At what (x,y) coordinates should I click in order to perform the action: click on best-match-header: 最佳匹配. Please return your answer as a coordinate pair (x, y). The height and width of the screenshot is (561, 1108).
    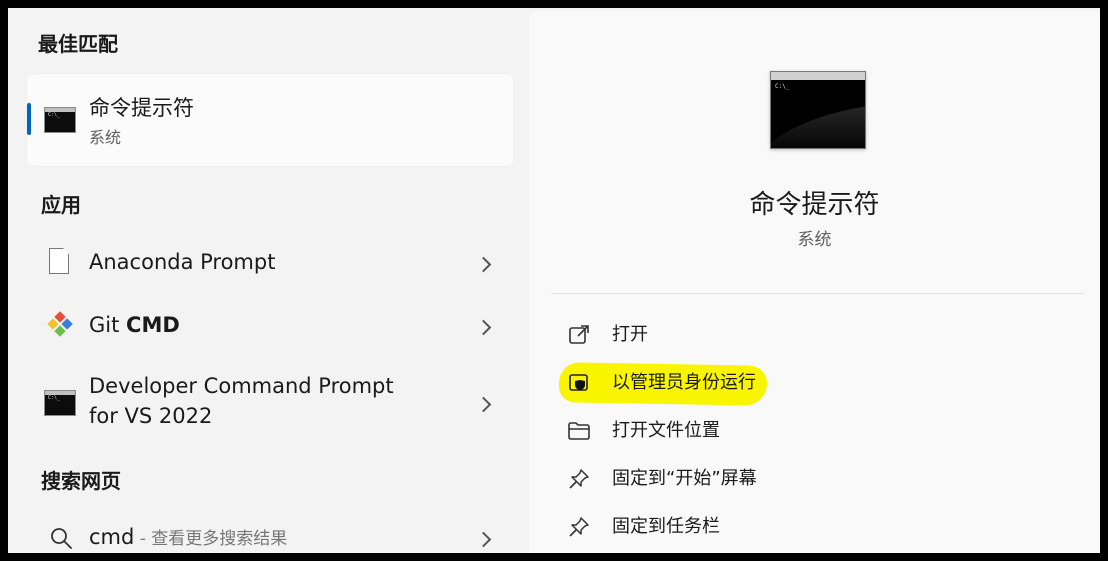
    Looking at the image, I should click on (78, 44).